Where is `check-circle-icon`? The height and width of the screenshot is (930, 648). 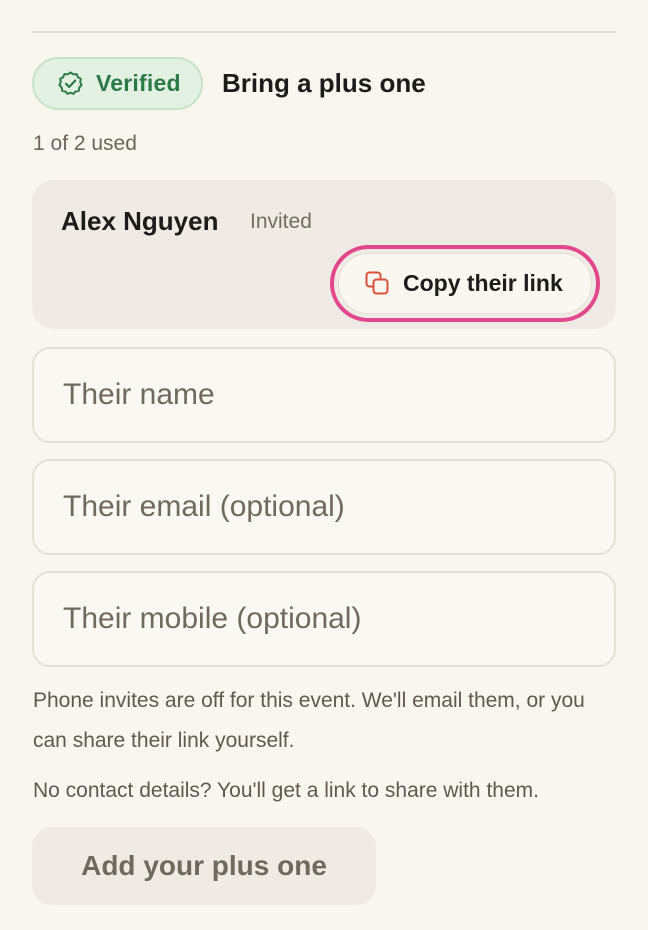
check-circle-icon is located at coordinates (70, 83).